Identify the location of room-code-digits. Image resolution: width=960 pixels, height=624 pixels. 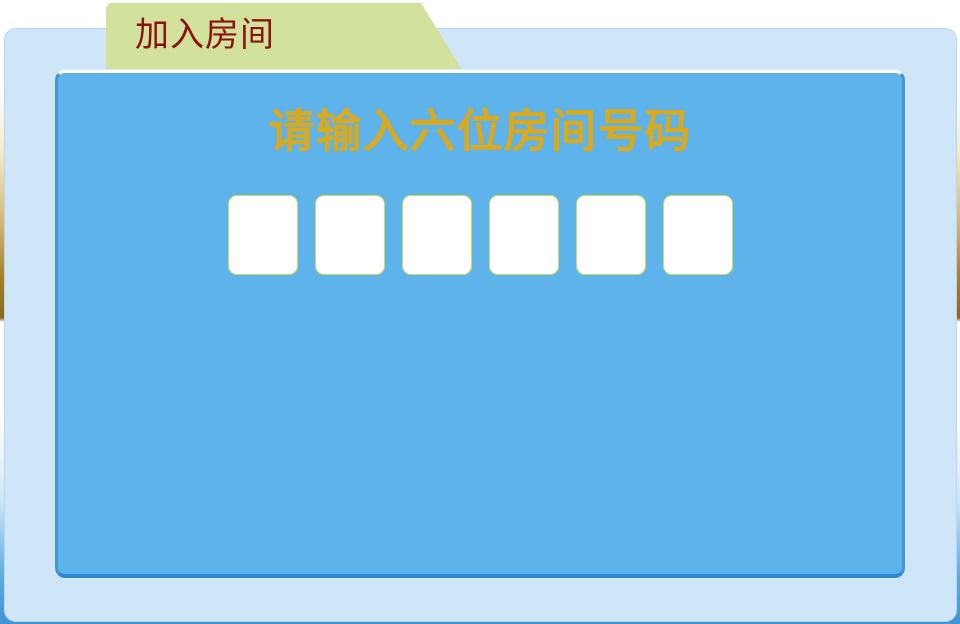
(483, 236).